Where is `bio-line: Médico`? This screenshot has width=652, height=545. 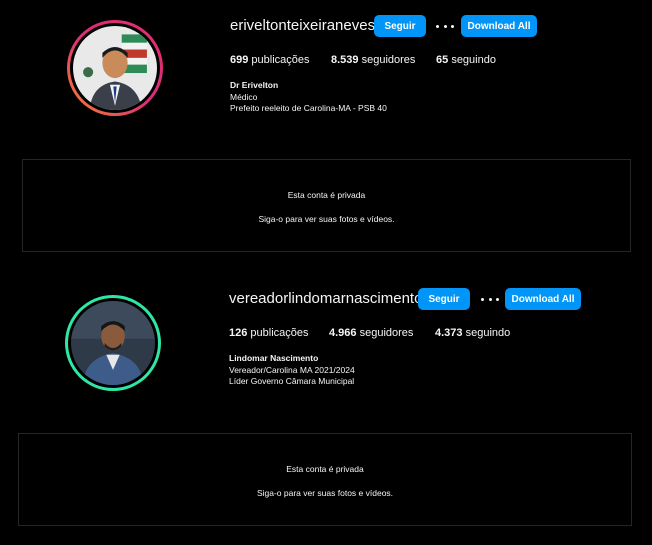
bio-line: Médico is located at coordinates (244, 96).